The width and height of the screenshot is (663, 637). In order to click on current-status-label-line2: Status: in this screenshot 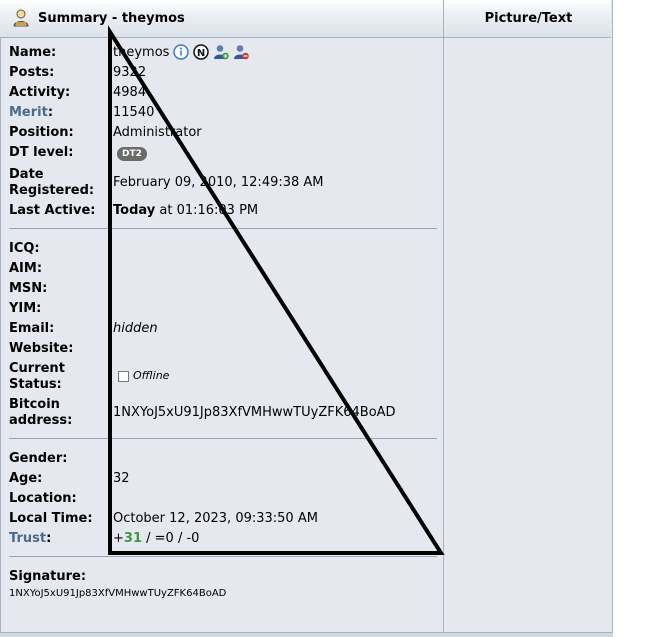, I will do `click(35, 384)`.